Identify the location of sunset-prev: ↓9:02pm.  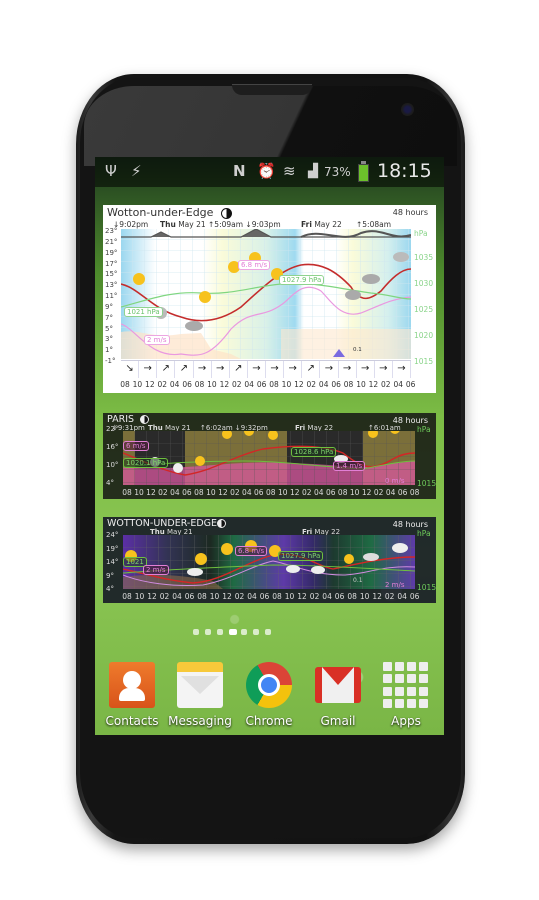
(131, 224).